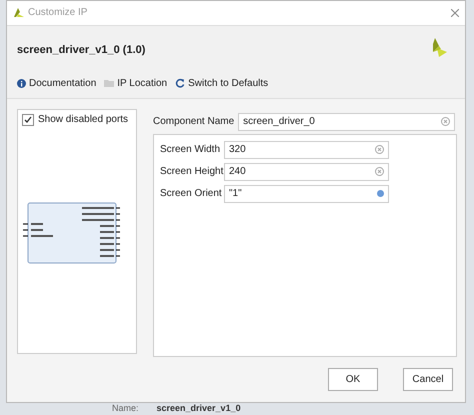 Image resolution: width=474 pixels, height=415 pixels. I want to click on check-icon, so click(28, 120).